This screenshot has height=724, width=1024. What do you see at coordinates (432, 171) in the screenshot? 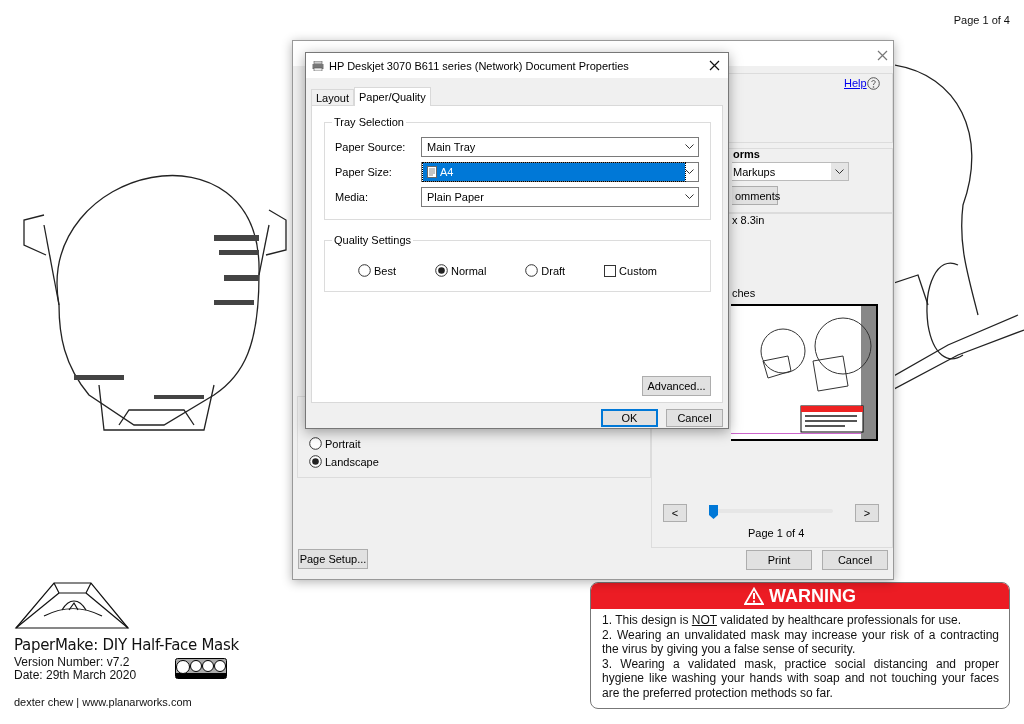
I see `document-icon` at bounding box center [432, 171].